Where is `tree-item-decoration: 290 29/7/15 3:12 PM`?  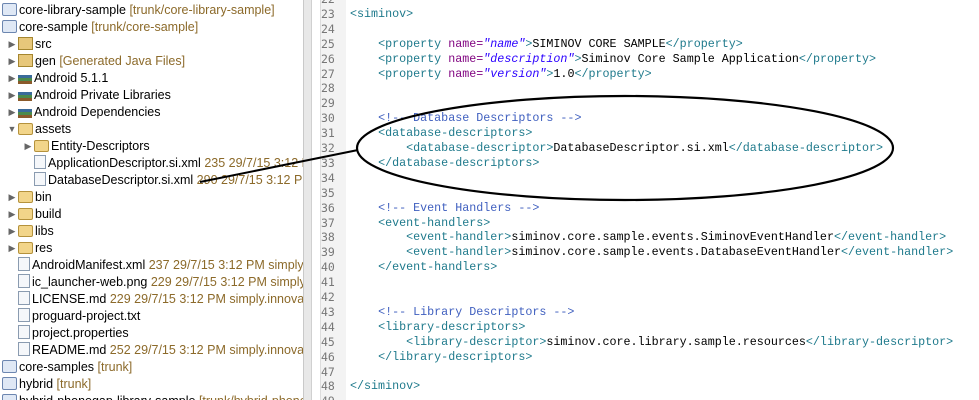
tree-item-decoration: 290 29/7/15 3:12 PM is located at coordinates (248, 180).